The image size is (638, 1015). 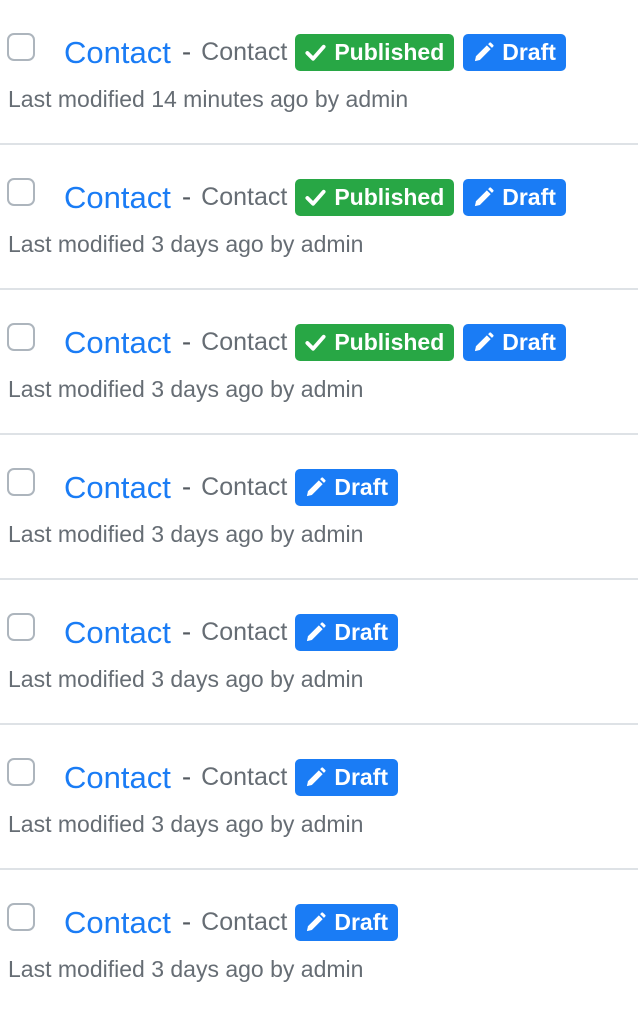 I want to click on modified-info: Last modified 14 minutes ago by admin, so click(x=208, y=99).